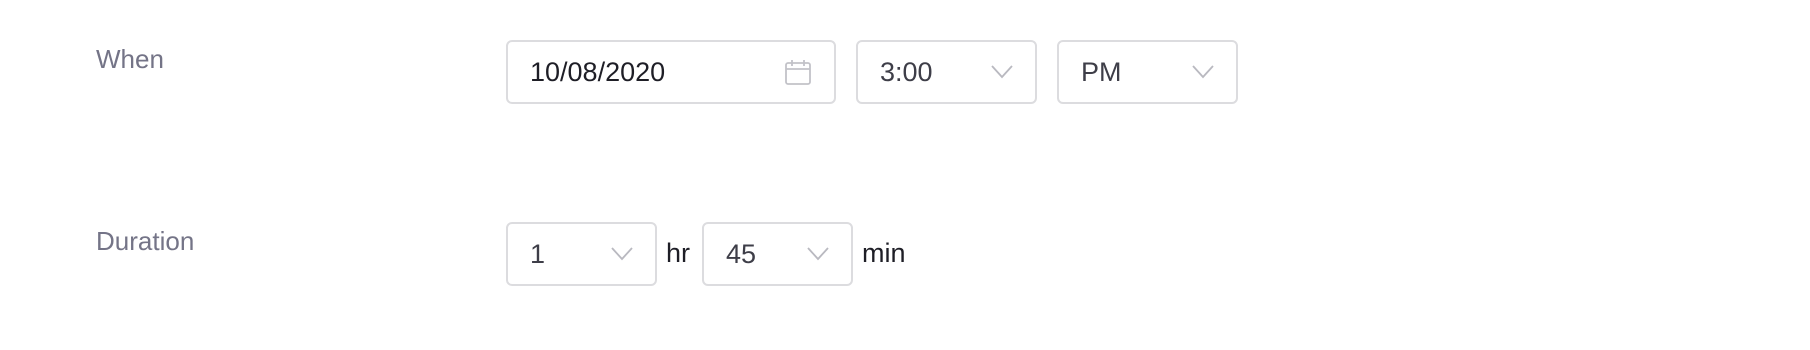 The width and height of the screenshot is (1810, 350). Describe the element at coordinates (678, 253) in the screenshot. I see `hours-unit: hr` at that location.